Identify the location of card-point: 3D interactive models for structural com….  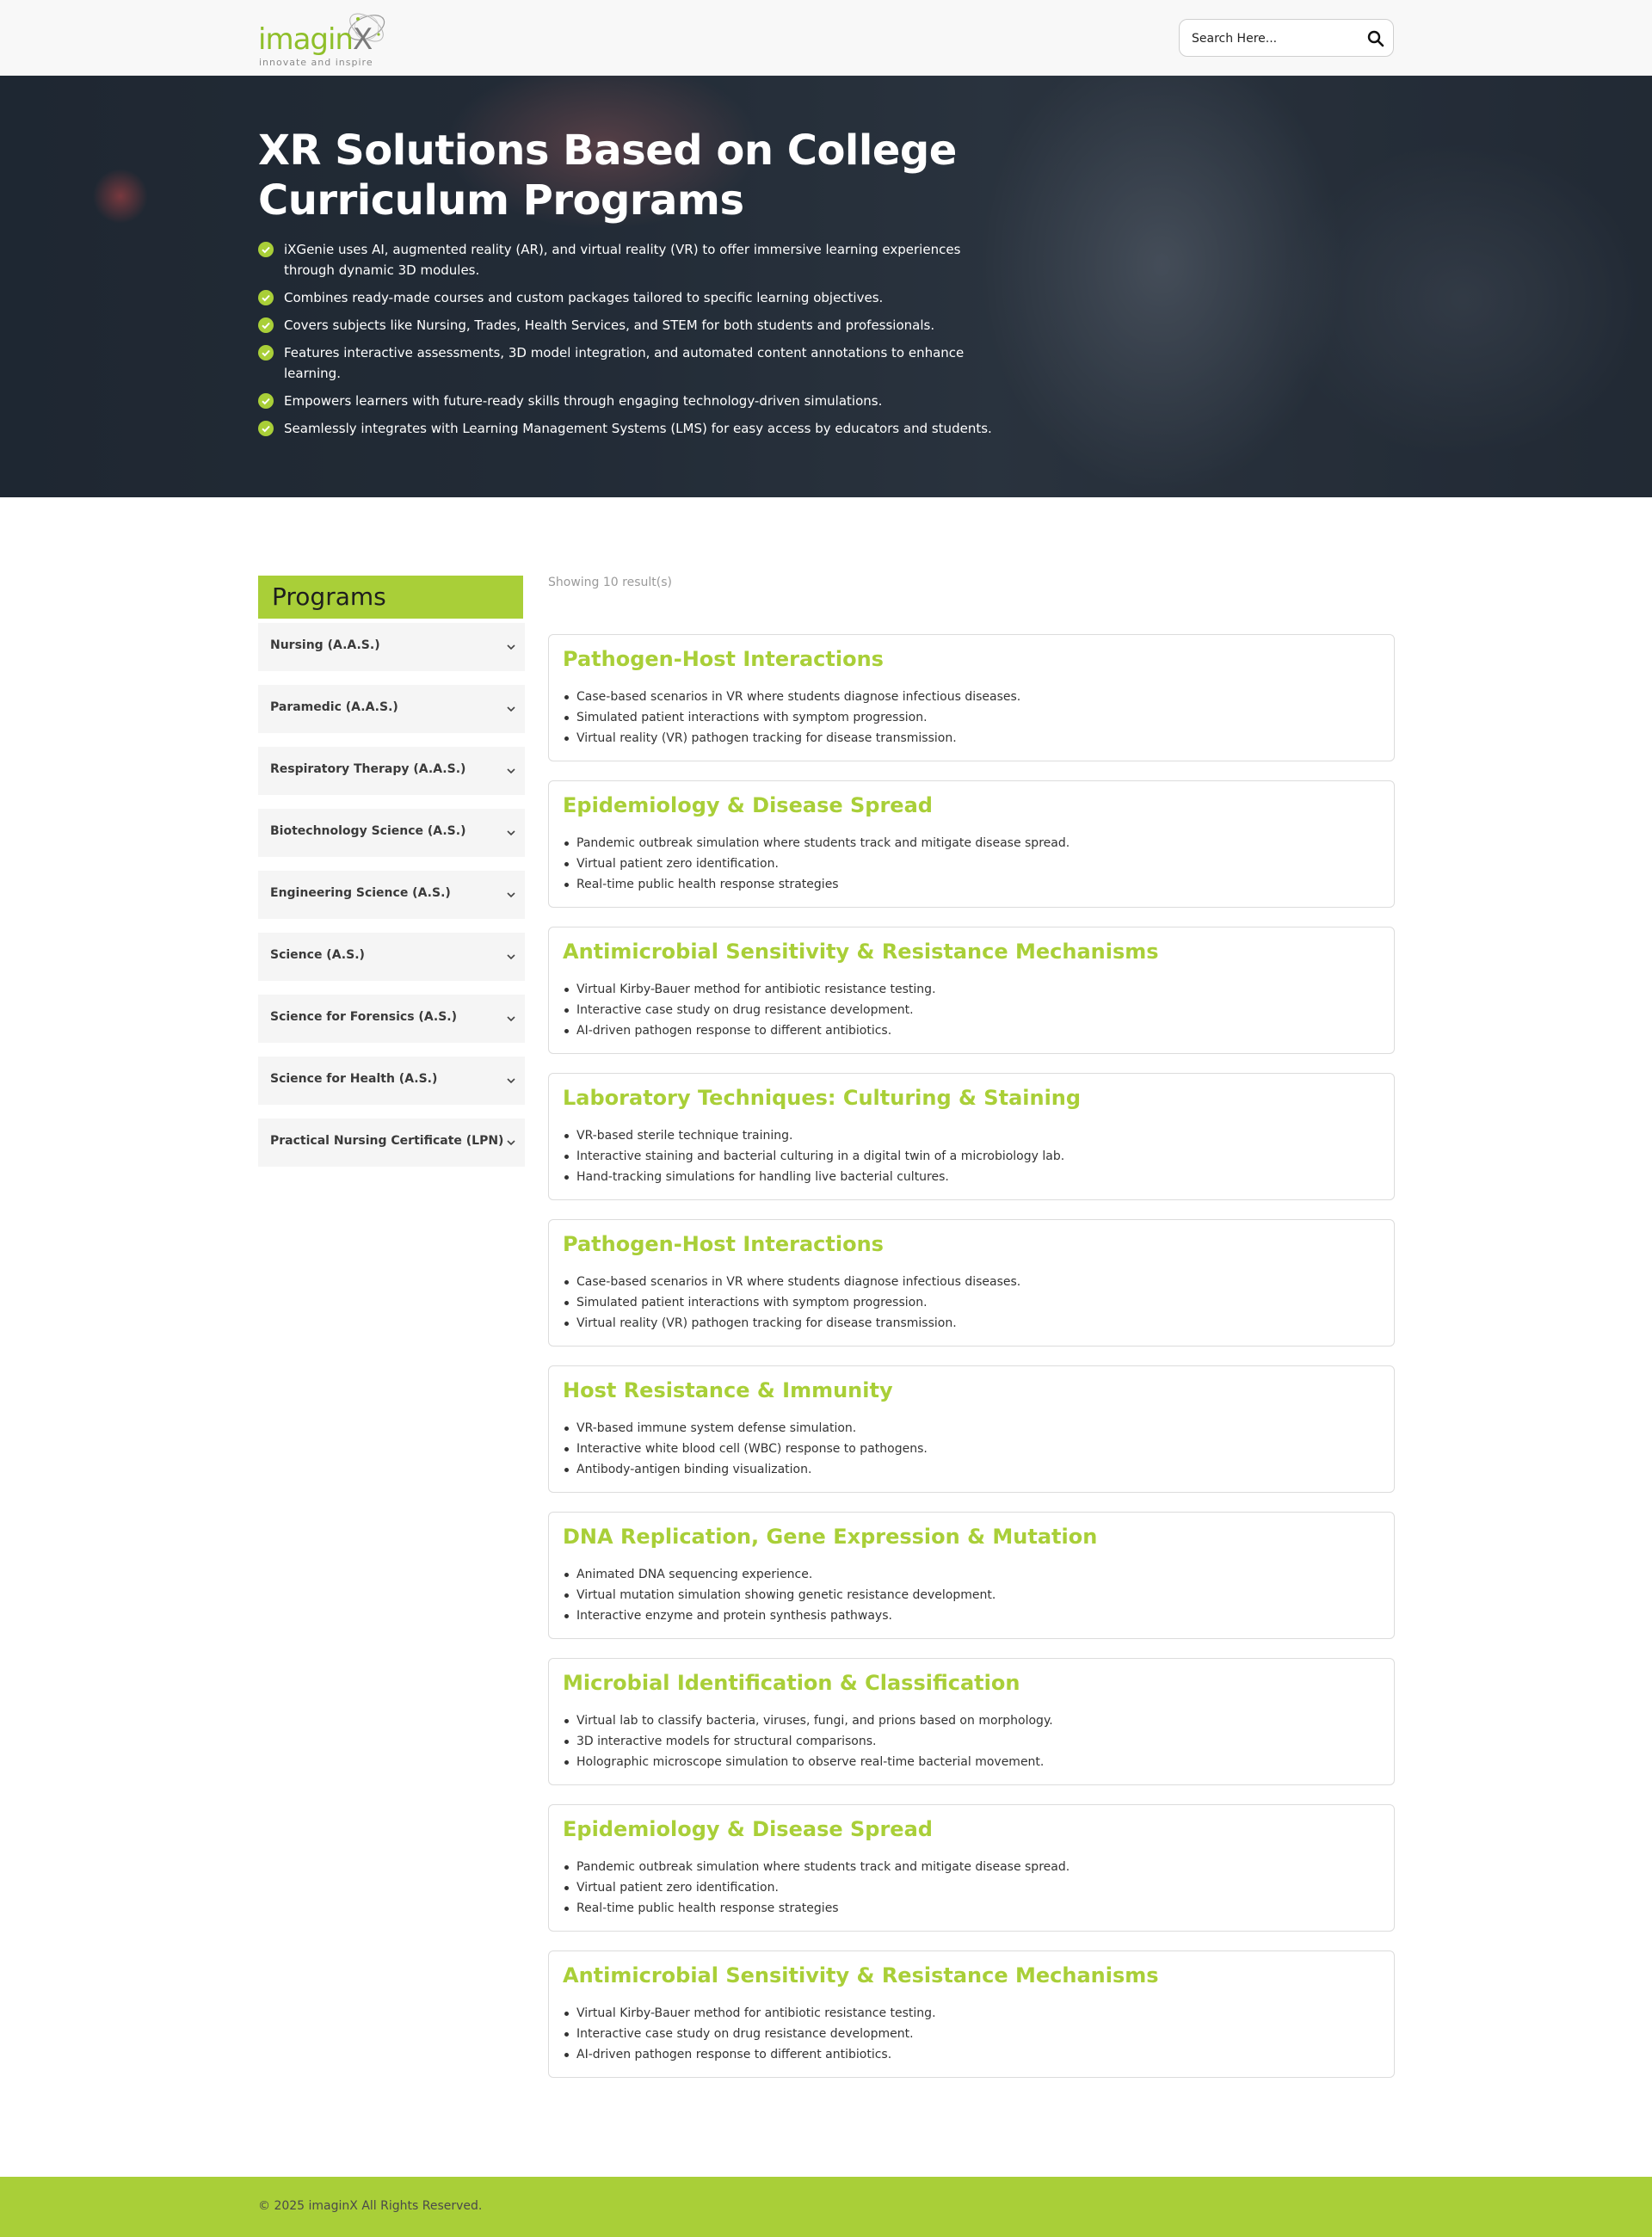
(967, 1742).